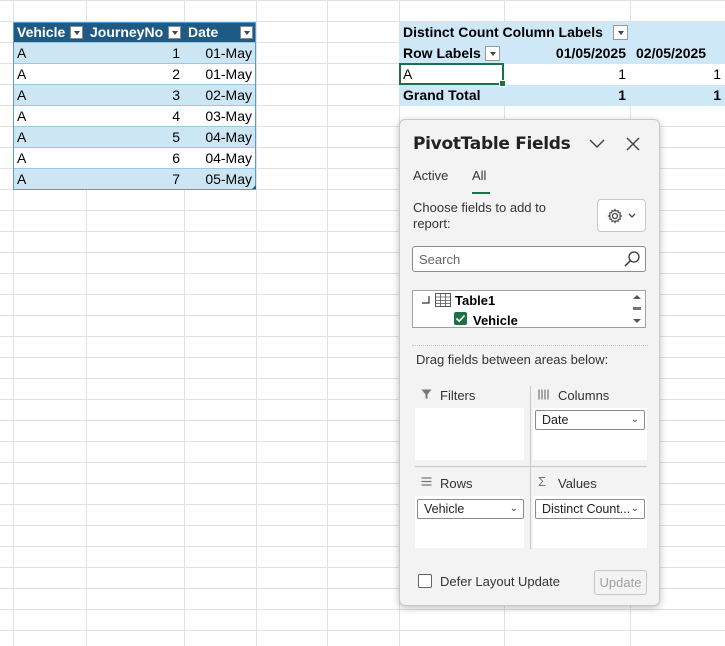 The width and height of the screenshot is (725, 646). I want to click on field-list: Table1 Vehicle, so click(529, 309).